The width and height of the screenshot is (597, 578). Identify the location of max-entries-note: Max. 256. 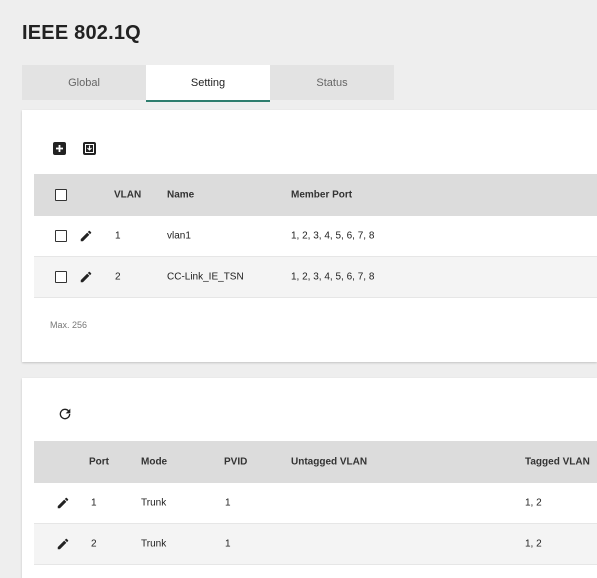
(69, 325).